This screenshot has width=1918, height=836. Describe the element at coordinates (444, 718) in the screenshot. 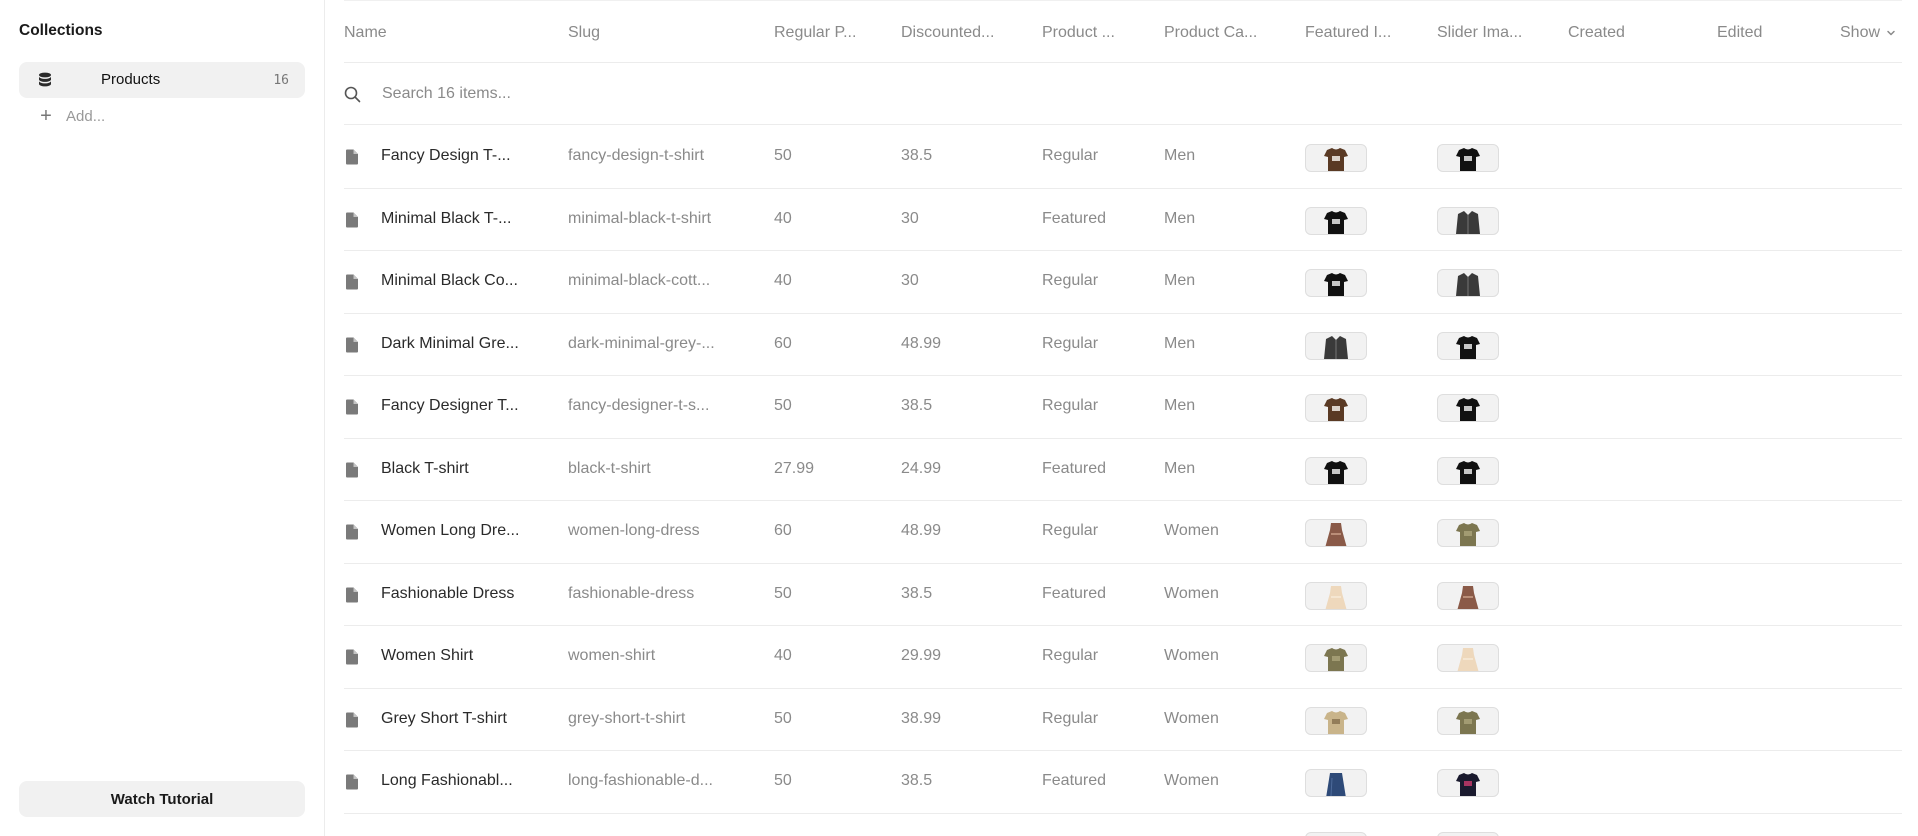

I see `product-name-cell: Grey Short T-shirt` at that location.